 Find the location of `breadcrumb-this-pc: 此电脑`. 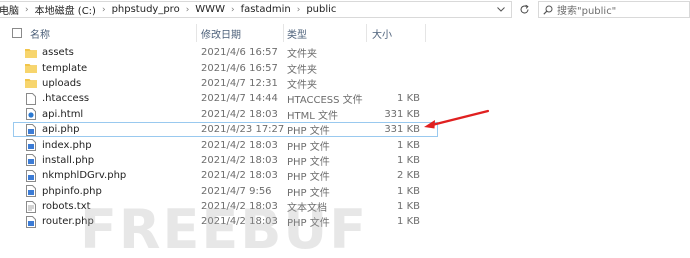

breadcrumb-this-pc: 此电脑 is located at coordinates (10, 9).